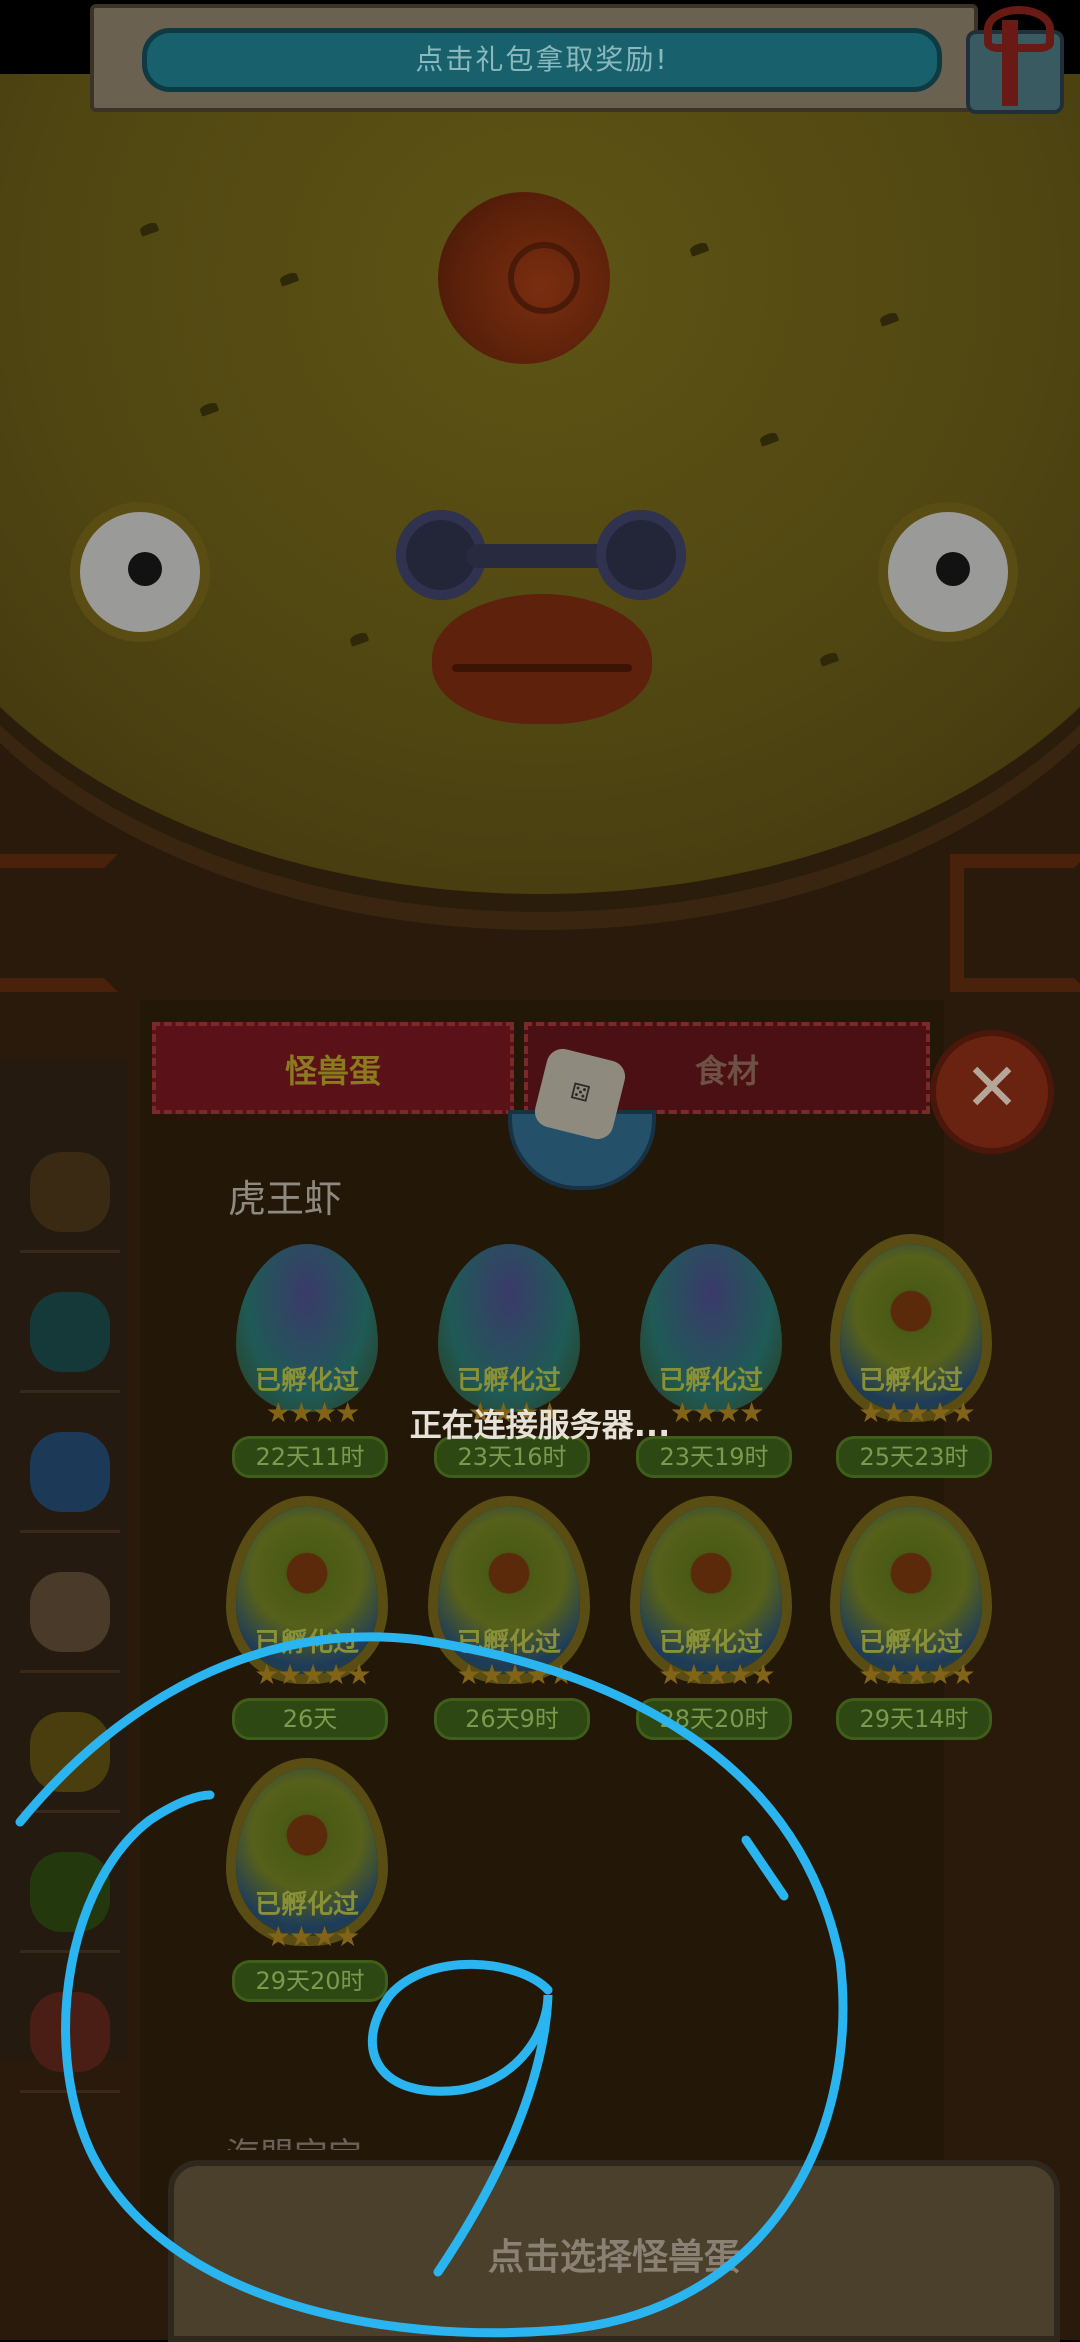  I want to click on sidebar-item-crab, so click(70, 1476).